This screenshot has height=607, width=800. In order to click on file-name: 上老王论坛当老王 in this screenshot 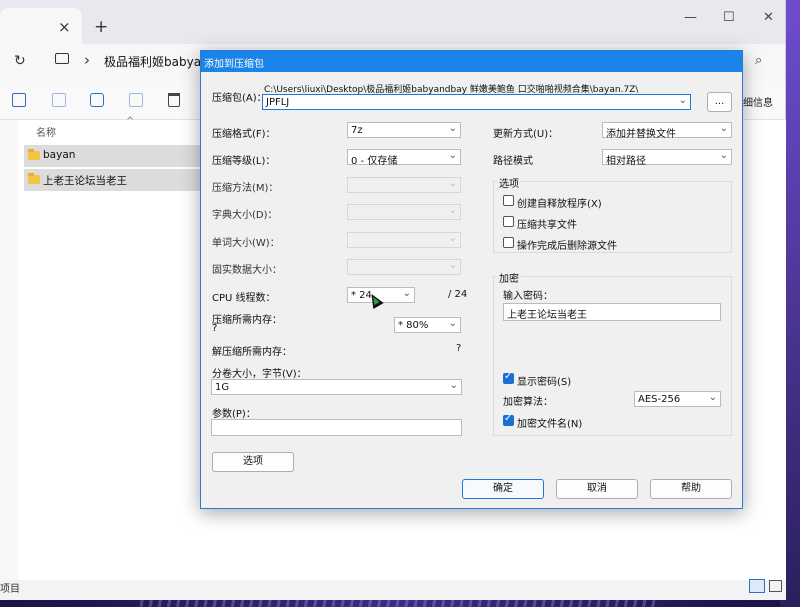, I will do `click(85, 181)`.